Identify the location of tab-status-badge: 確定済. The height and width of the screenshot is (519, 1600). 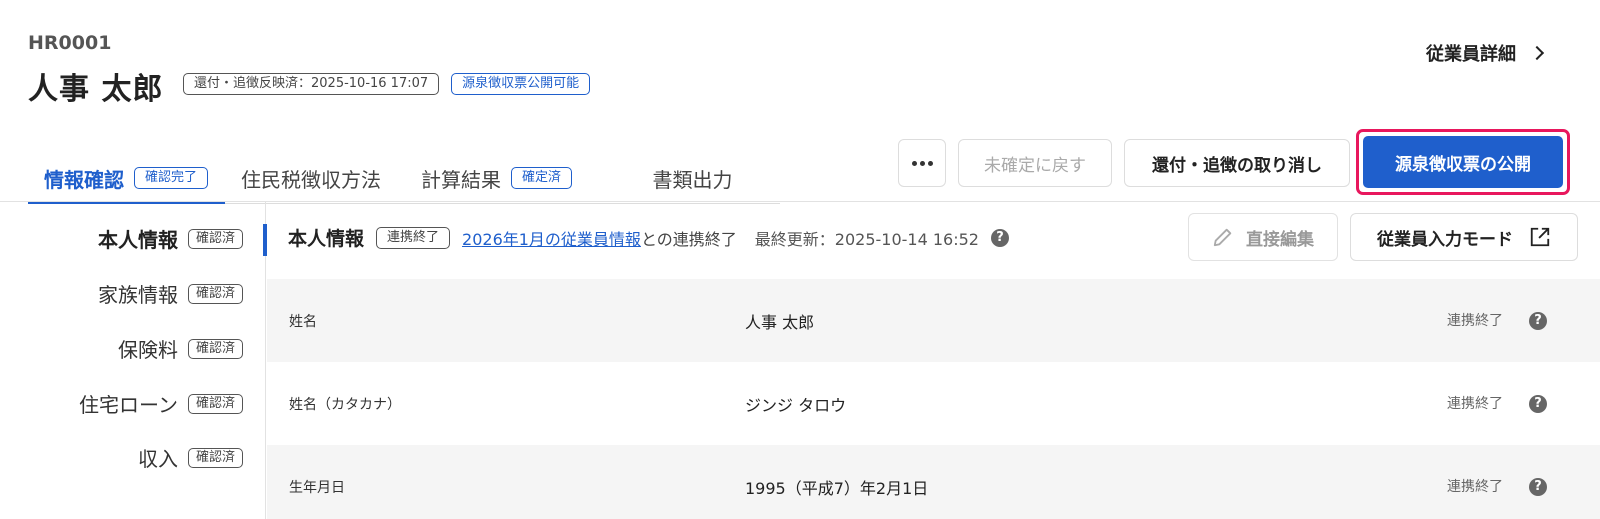
(542, 178).